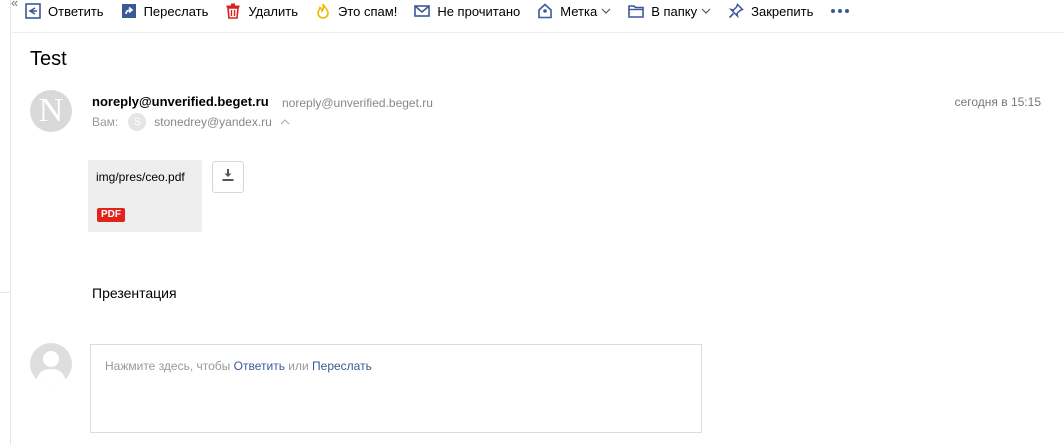 Image resolution: width=1064 pixels, height=445 pixels. I want to click on trash-icon, so click(233, 11).